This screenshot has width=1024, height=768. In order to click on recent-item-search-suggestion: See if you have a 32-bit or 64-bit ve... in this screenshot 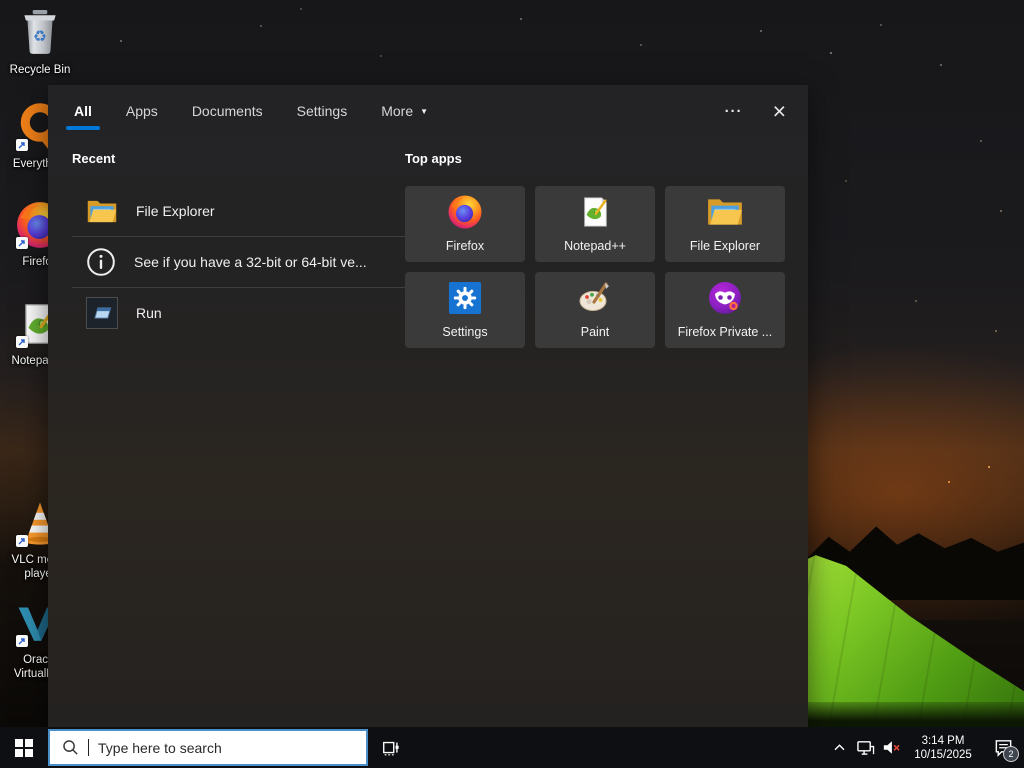, I will do `click(239, 262)`.